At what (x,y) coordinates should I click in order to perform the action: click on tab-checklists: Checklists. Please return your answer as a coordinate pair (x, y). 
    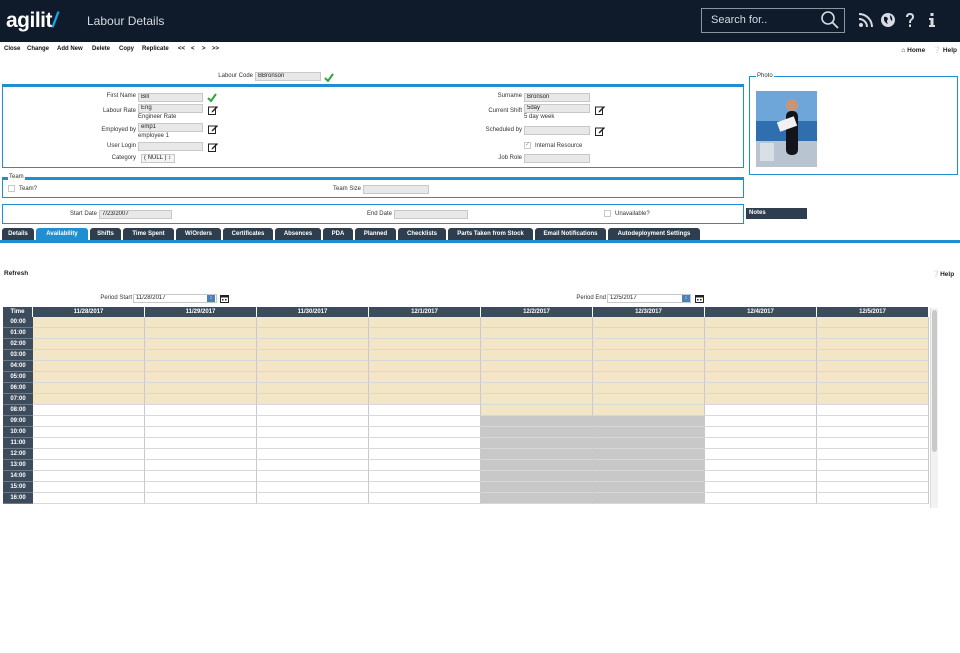
    Looking at the image, I should click on (422, 234).